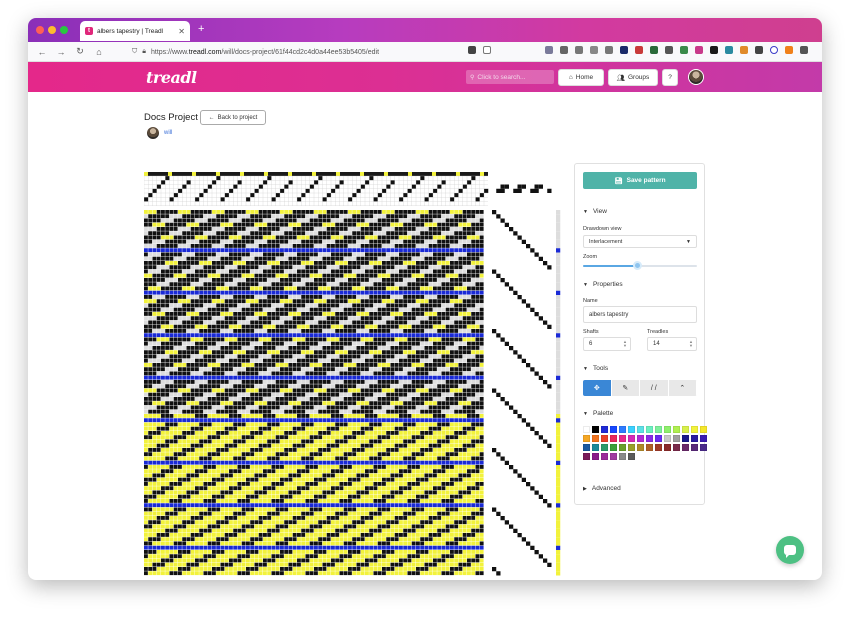 This screenshot has width=850, height=618. What do you see at coordinates (699, 50) in the screenshot?
I see `extension-6-icon` at bounding box center [699, 50].